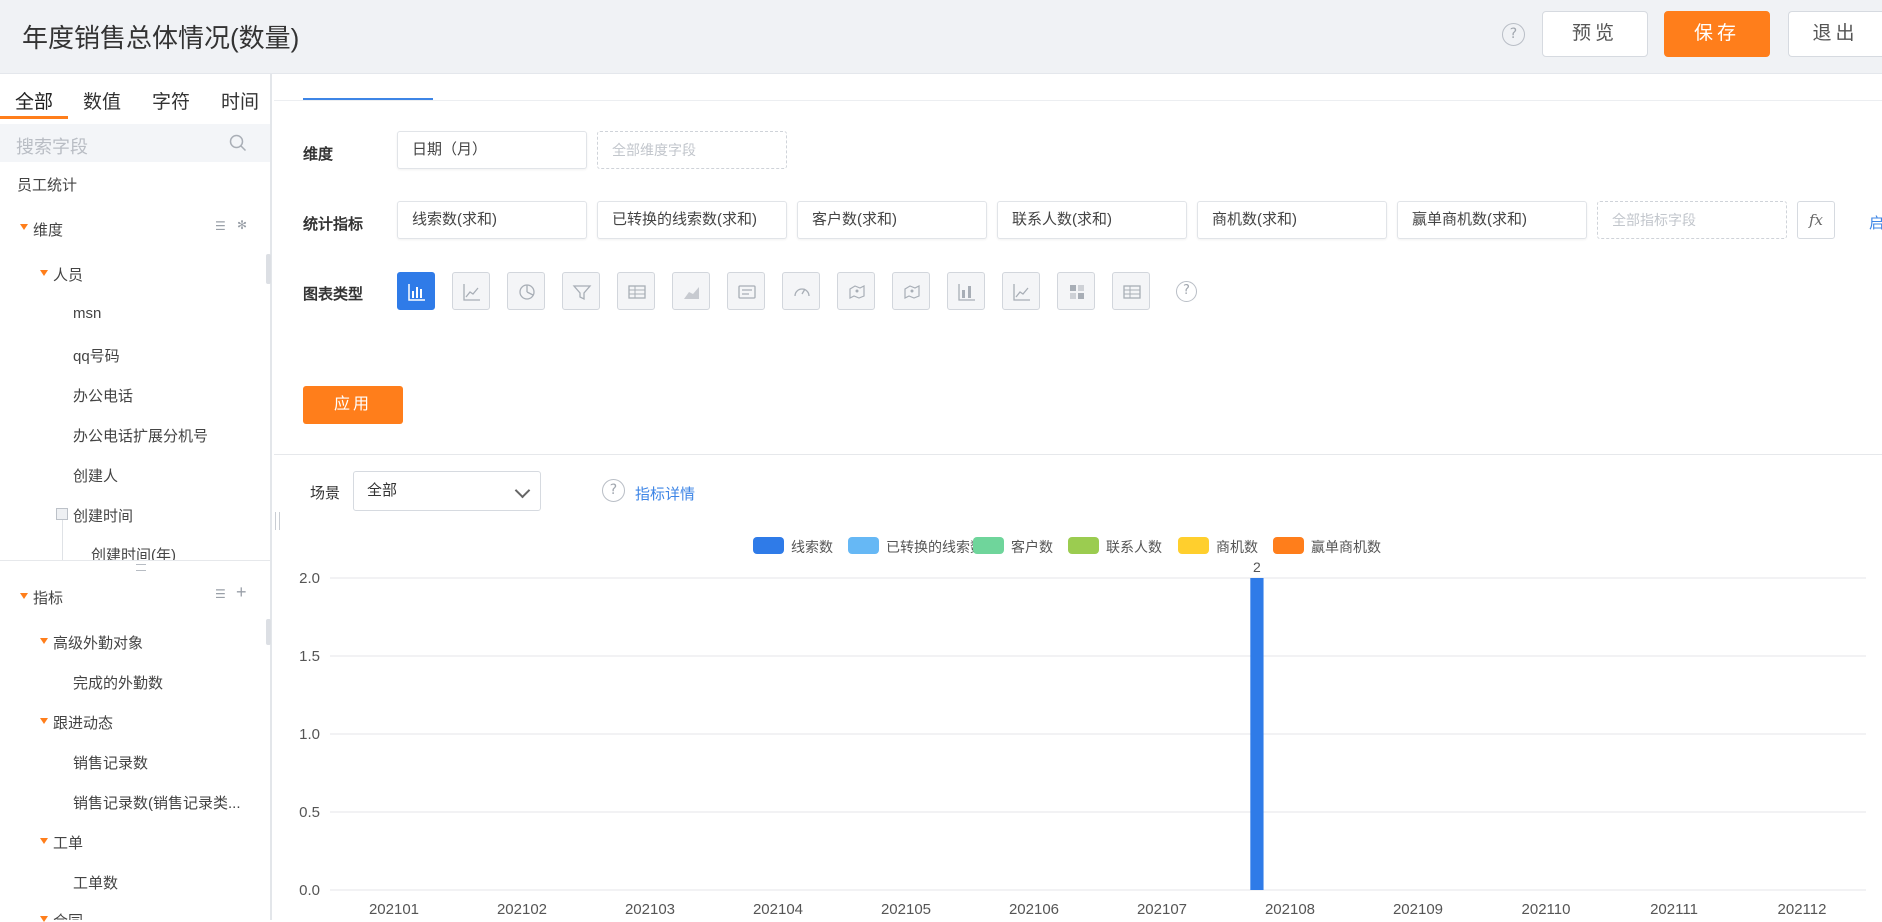 The height and width of the screenshot is (922, 1882). I want to click on field-item: 创建人, so click(95, 475).